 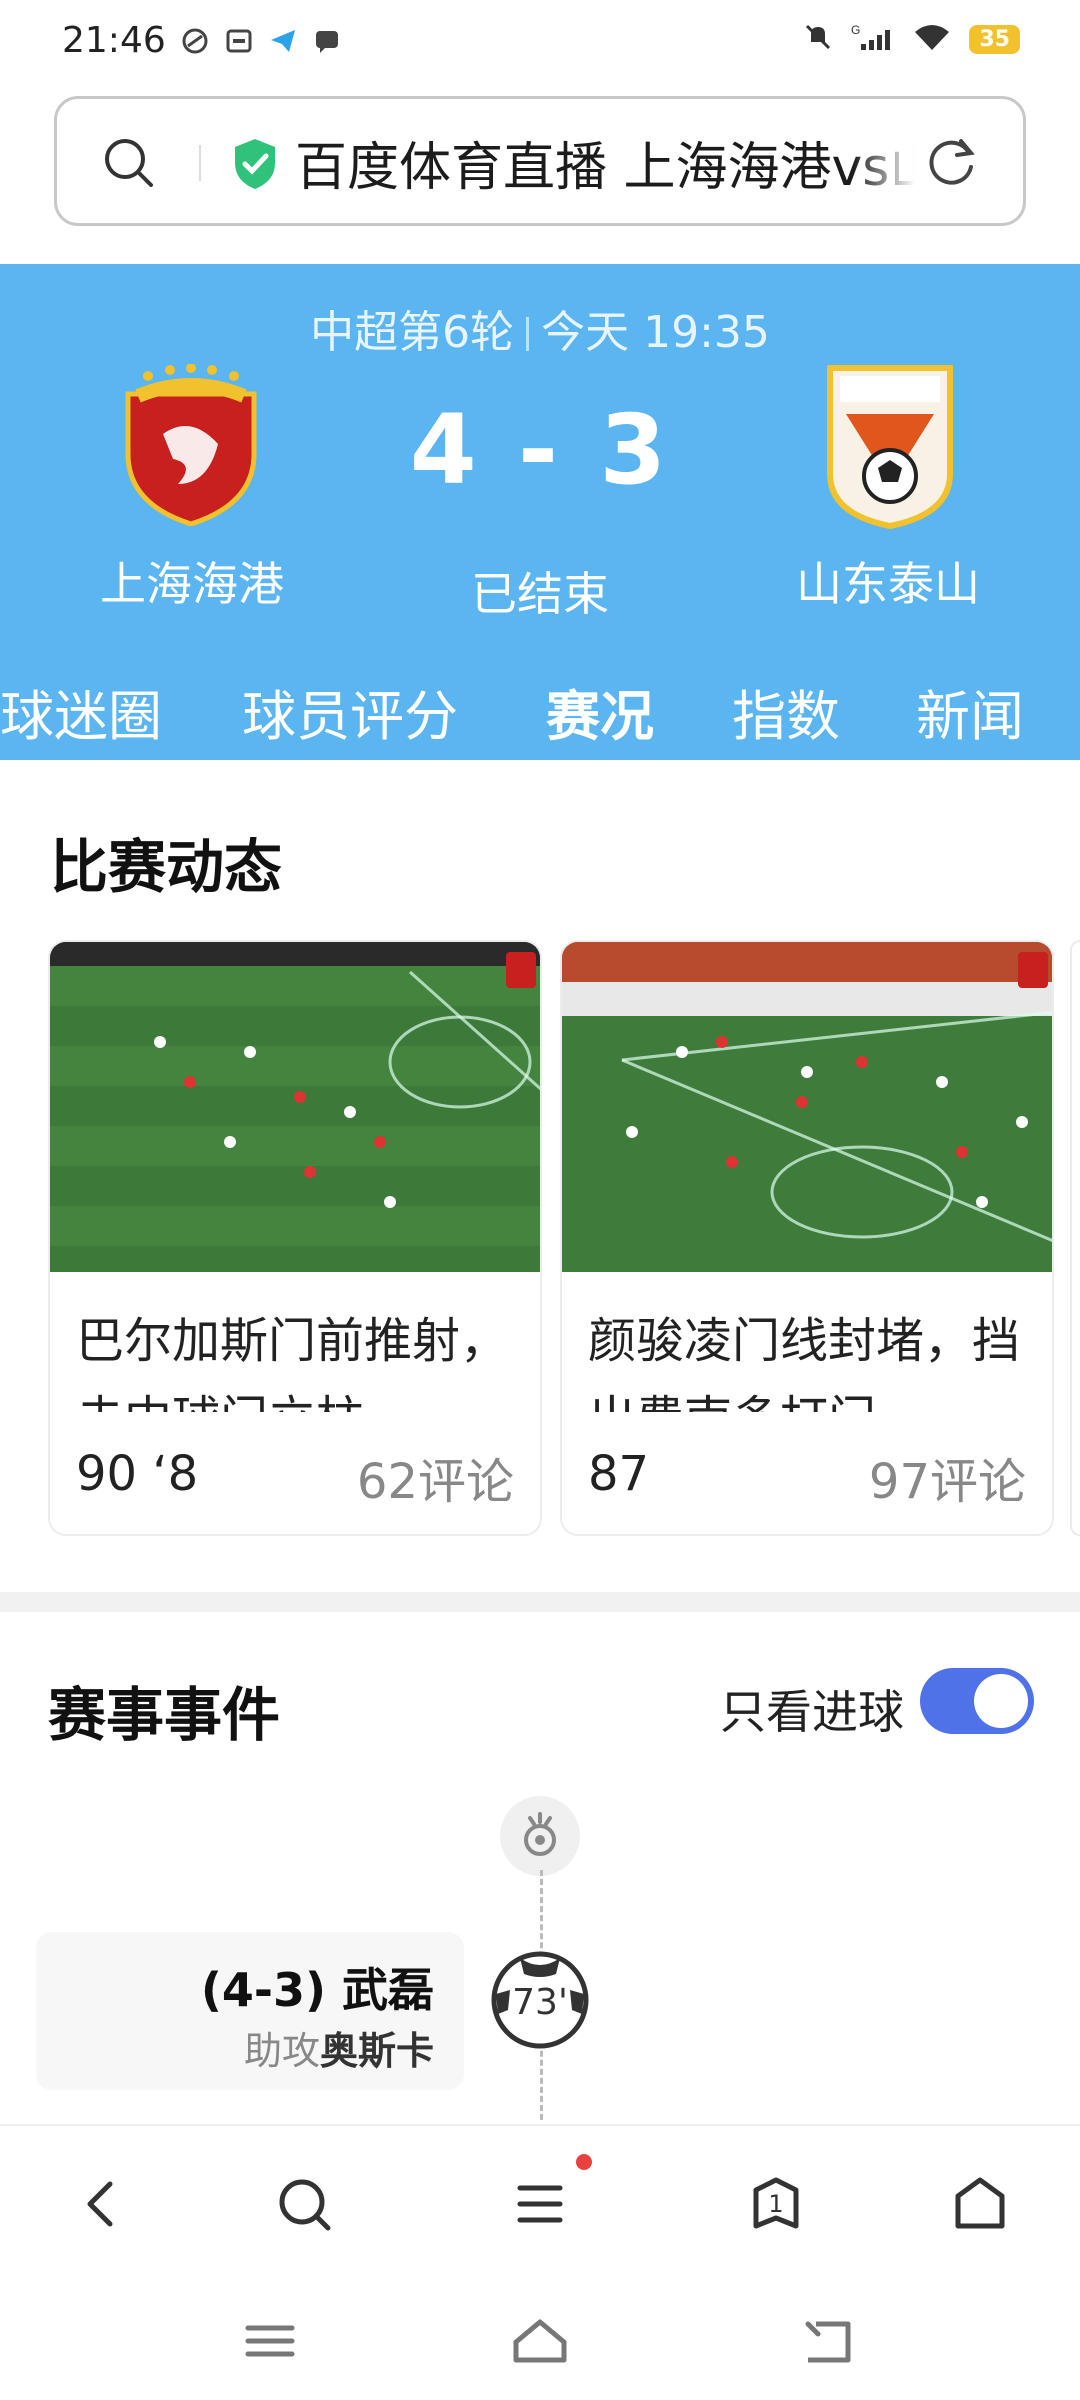 What do you see at coordinates (970, 711) in the screenshot?
I see `tab-news: 新闻` at bounding box center [970, 711].